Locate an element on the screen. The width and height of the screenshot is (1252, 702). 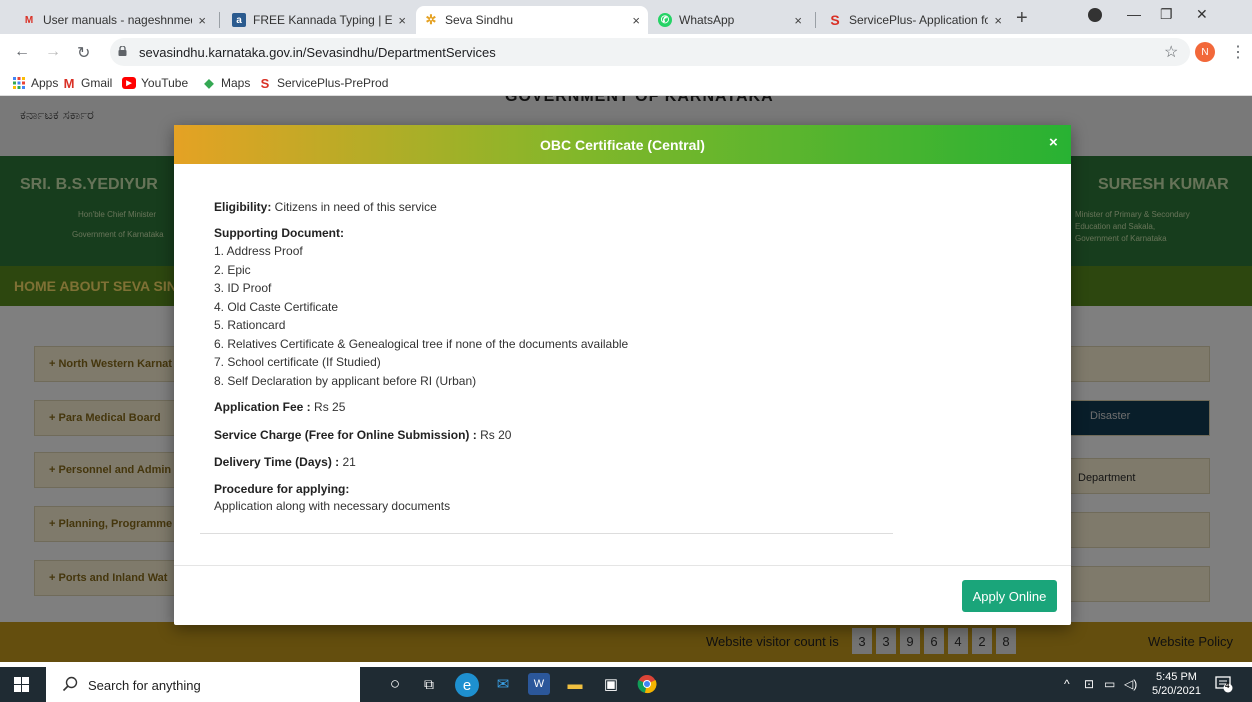
forward-icon: → is located at coordinates (53, 52).